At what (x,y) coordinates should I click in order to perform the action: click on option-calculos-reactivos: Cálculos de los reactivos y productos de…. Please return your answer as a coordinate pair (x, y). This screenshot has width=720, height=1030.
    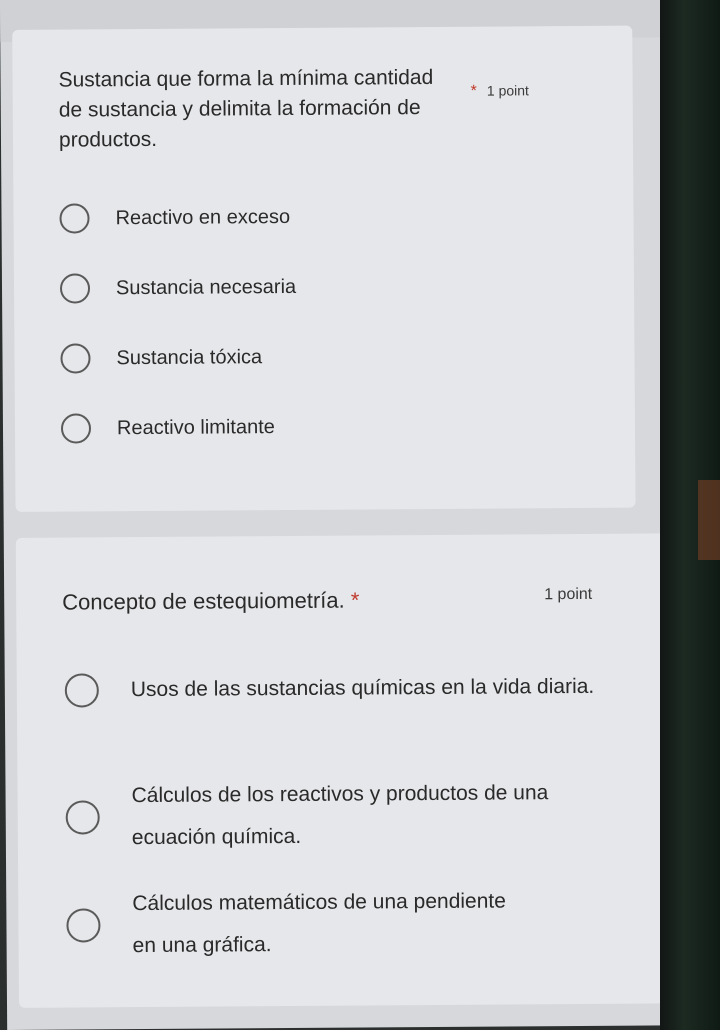
    Looking at the image, I should click on (345, 816).